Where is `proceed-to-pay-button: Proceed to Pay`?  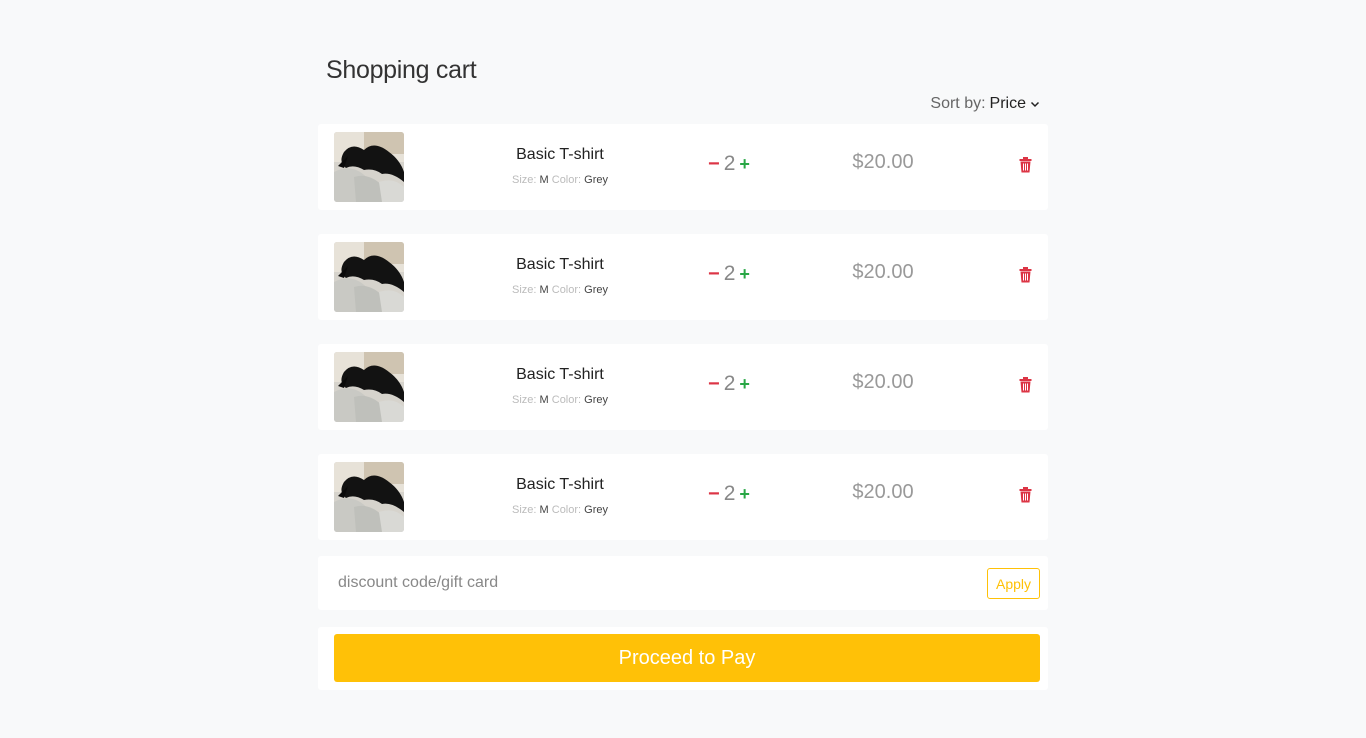 proceed-to-pay-button: Proceed to Pay is located at coordinates (687, 658).